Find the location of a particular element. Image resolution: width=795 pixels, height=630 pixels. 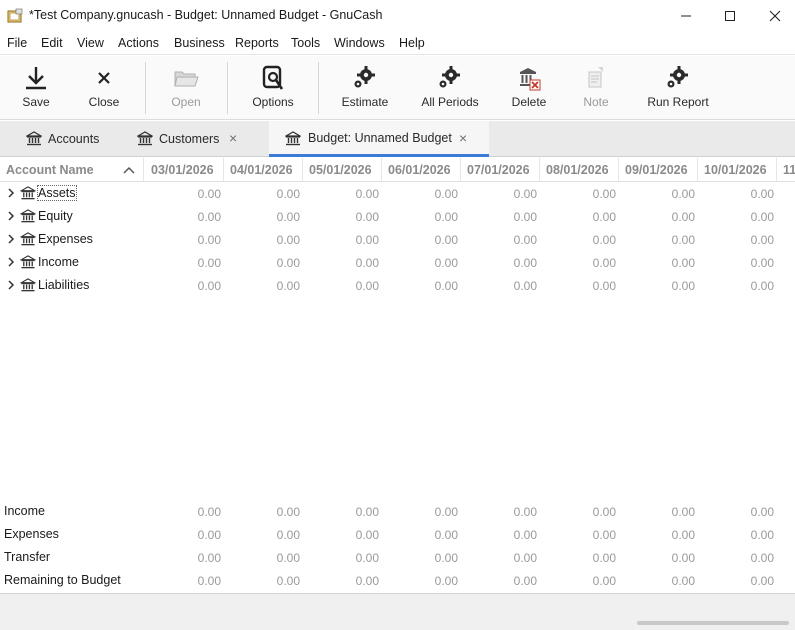

column-header-period: 11 is located at coordinates (786, 170).